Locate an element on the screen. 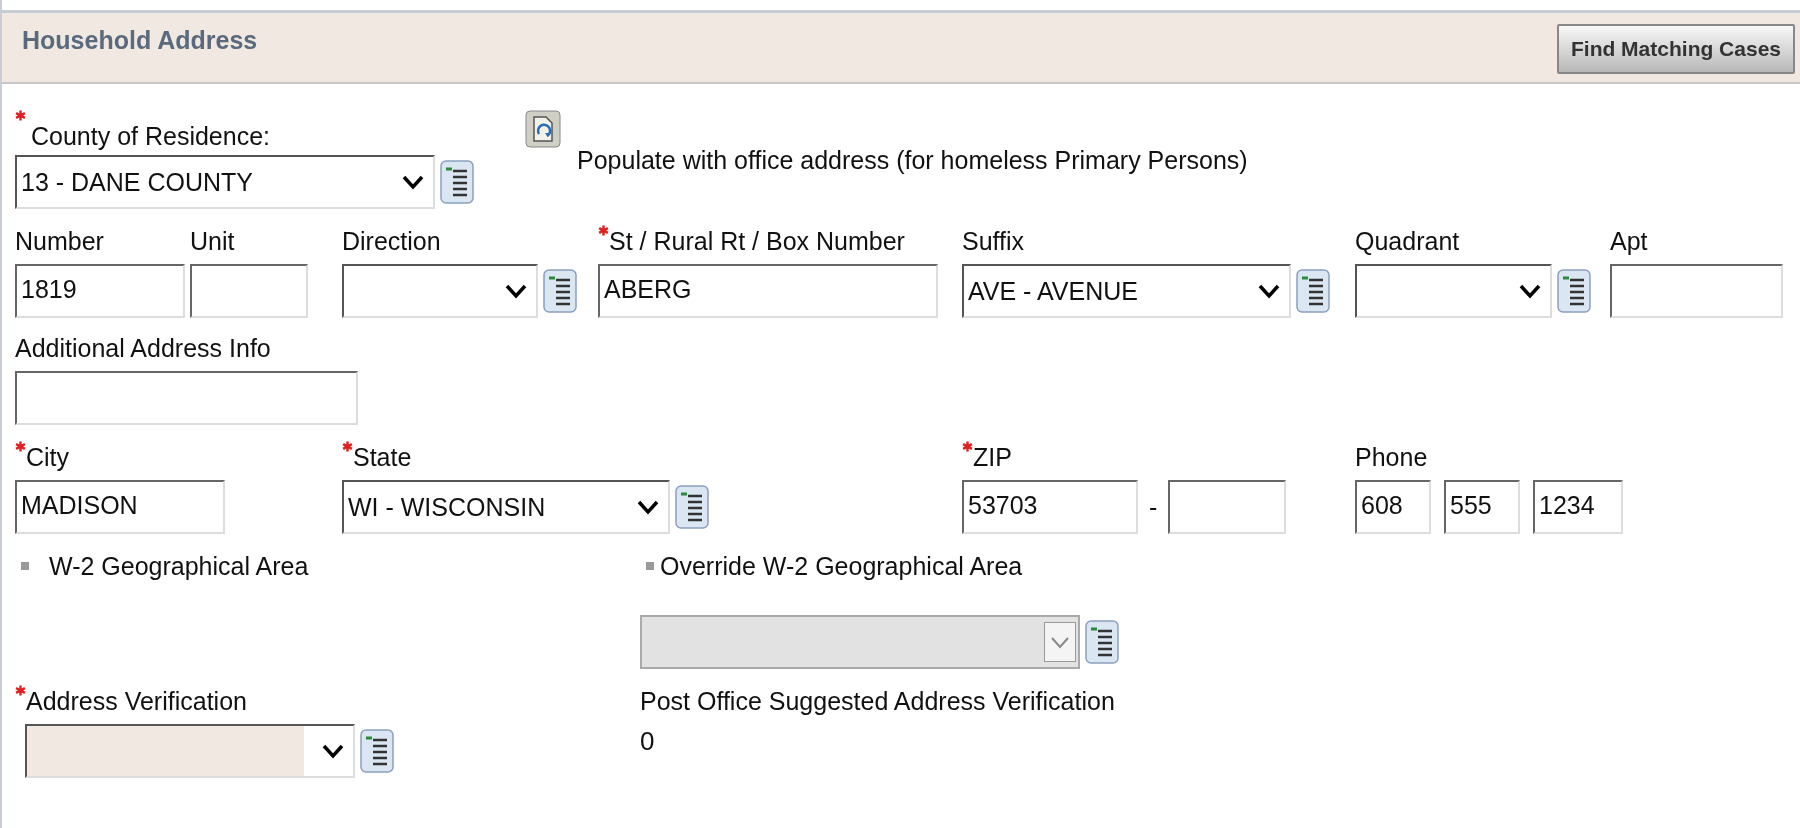  field-label: Address Verification is located at coordinates (136, 701).